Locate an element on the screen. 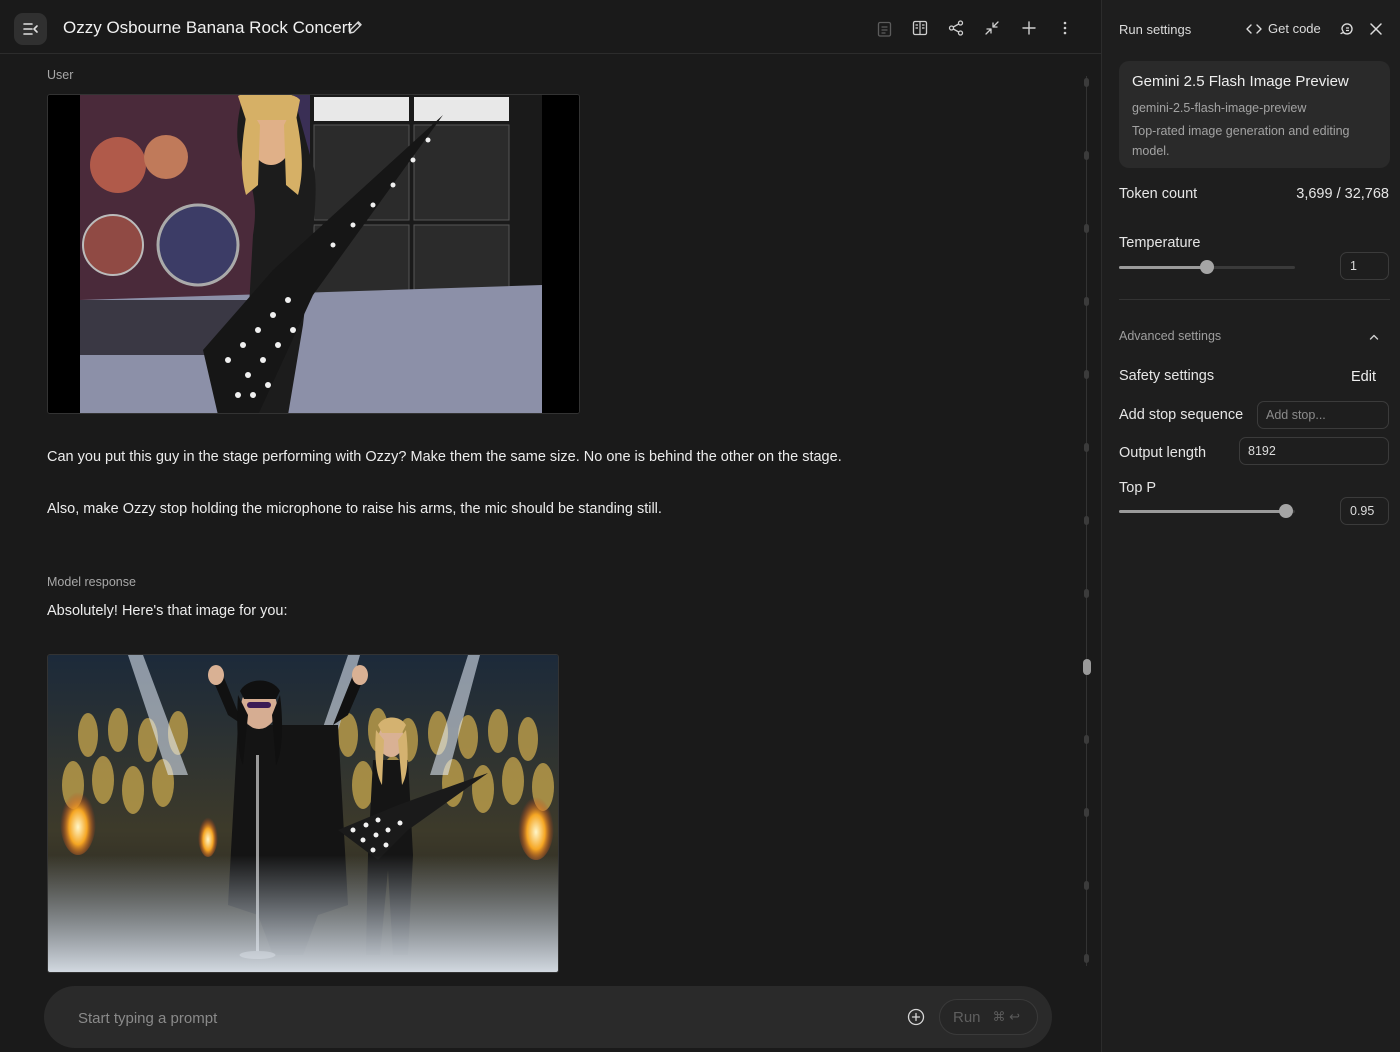  chat-scrollbar is located at coordinates (1087, 521).